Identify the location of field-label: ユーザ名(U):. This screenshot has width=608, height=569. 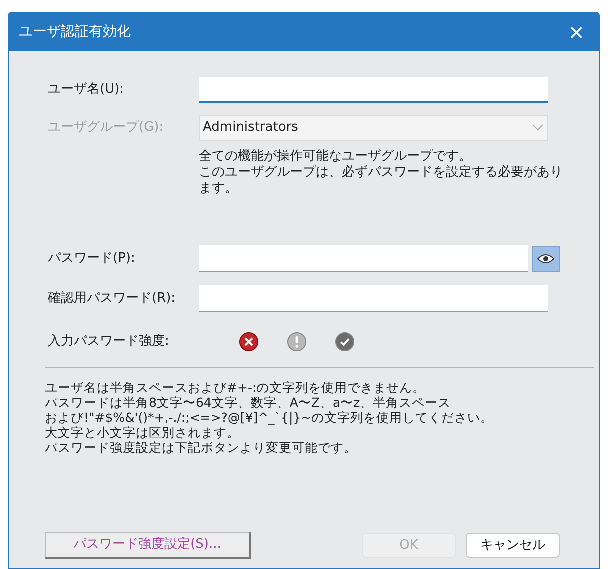
(87, 90).